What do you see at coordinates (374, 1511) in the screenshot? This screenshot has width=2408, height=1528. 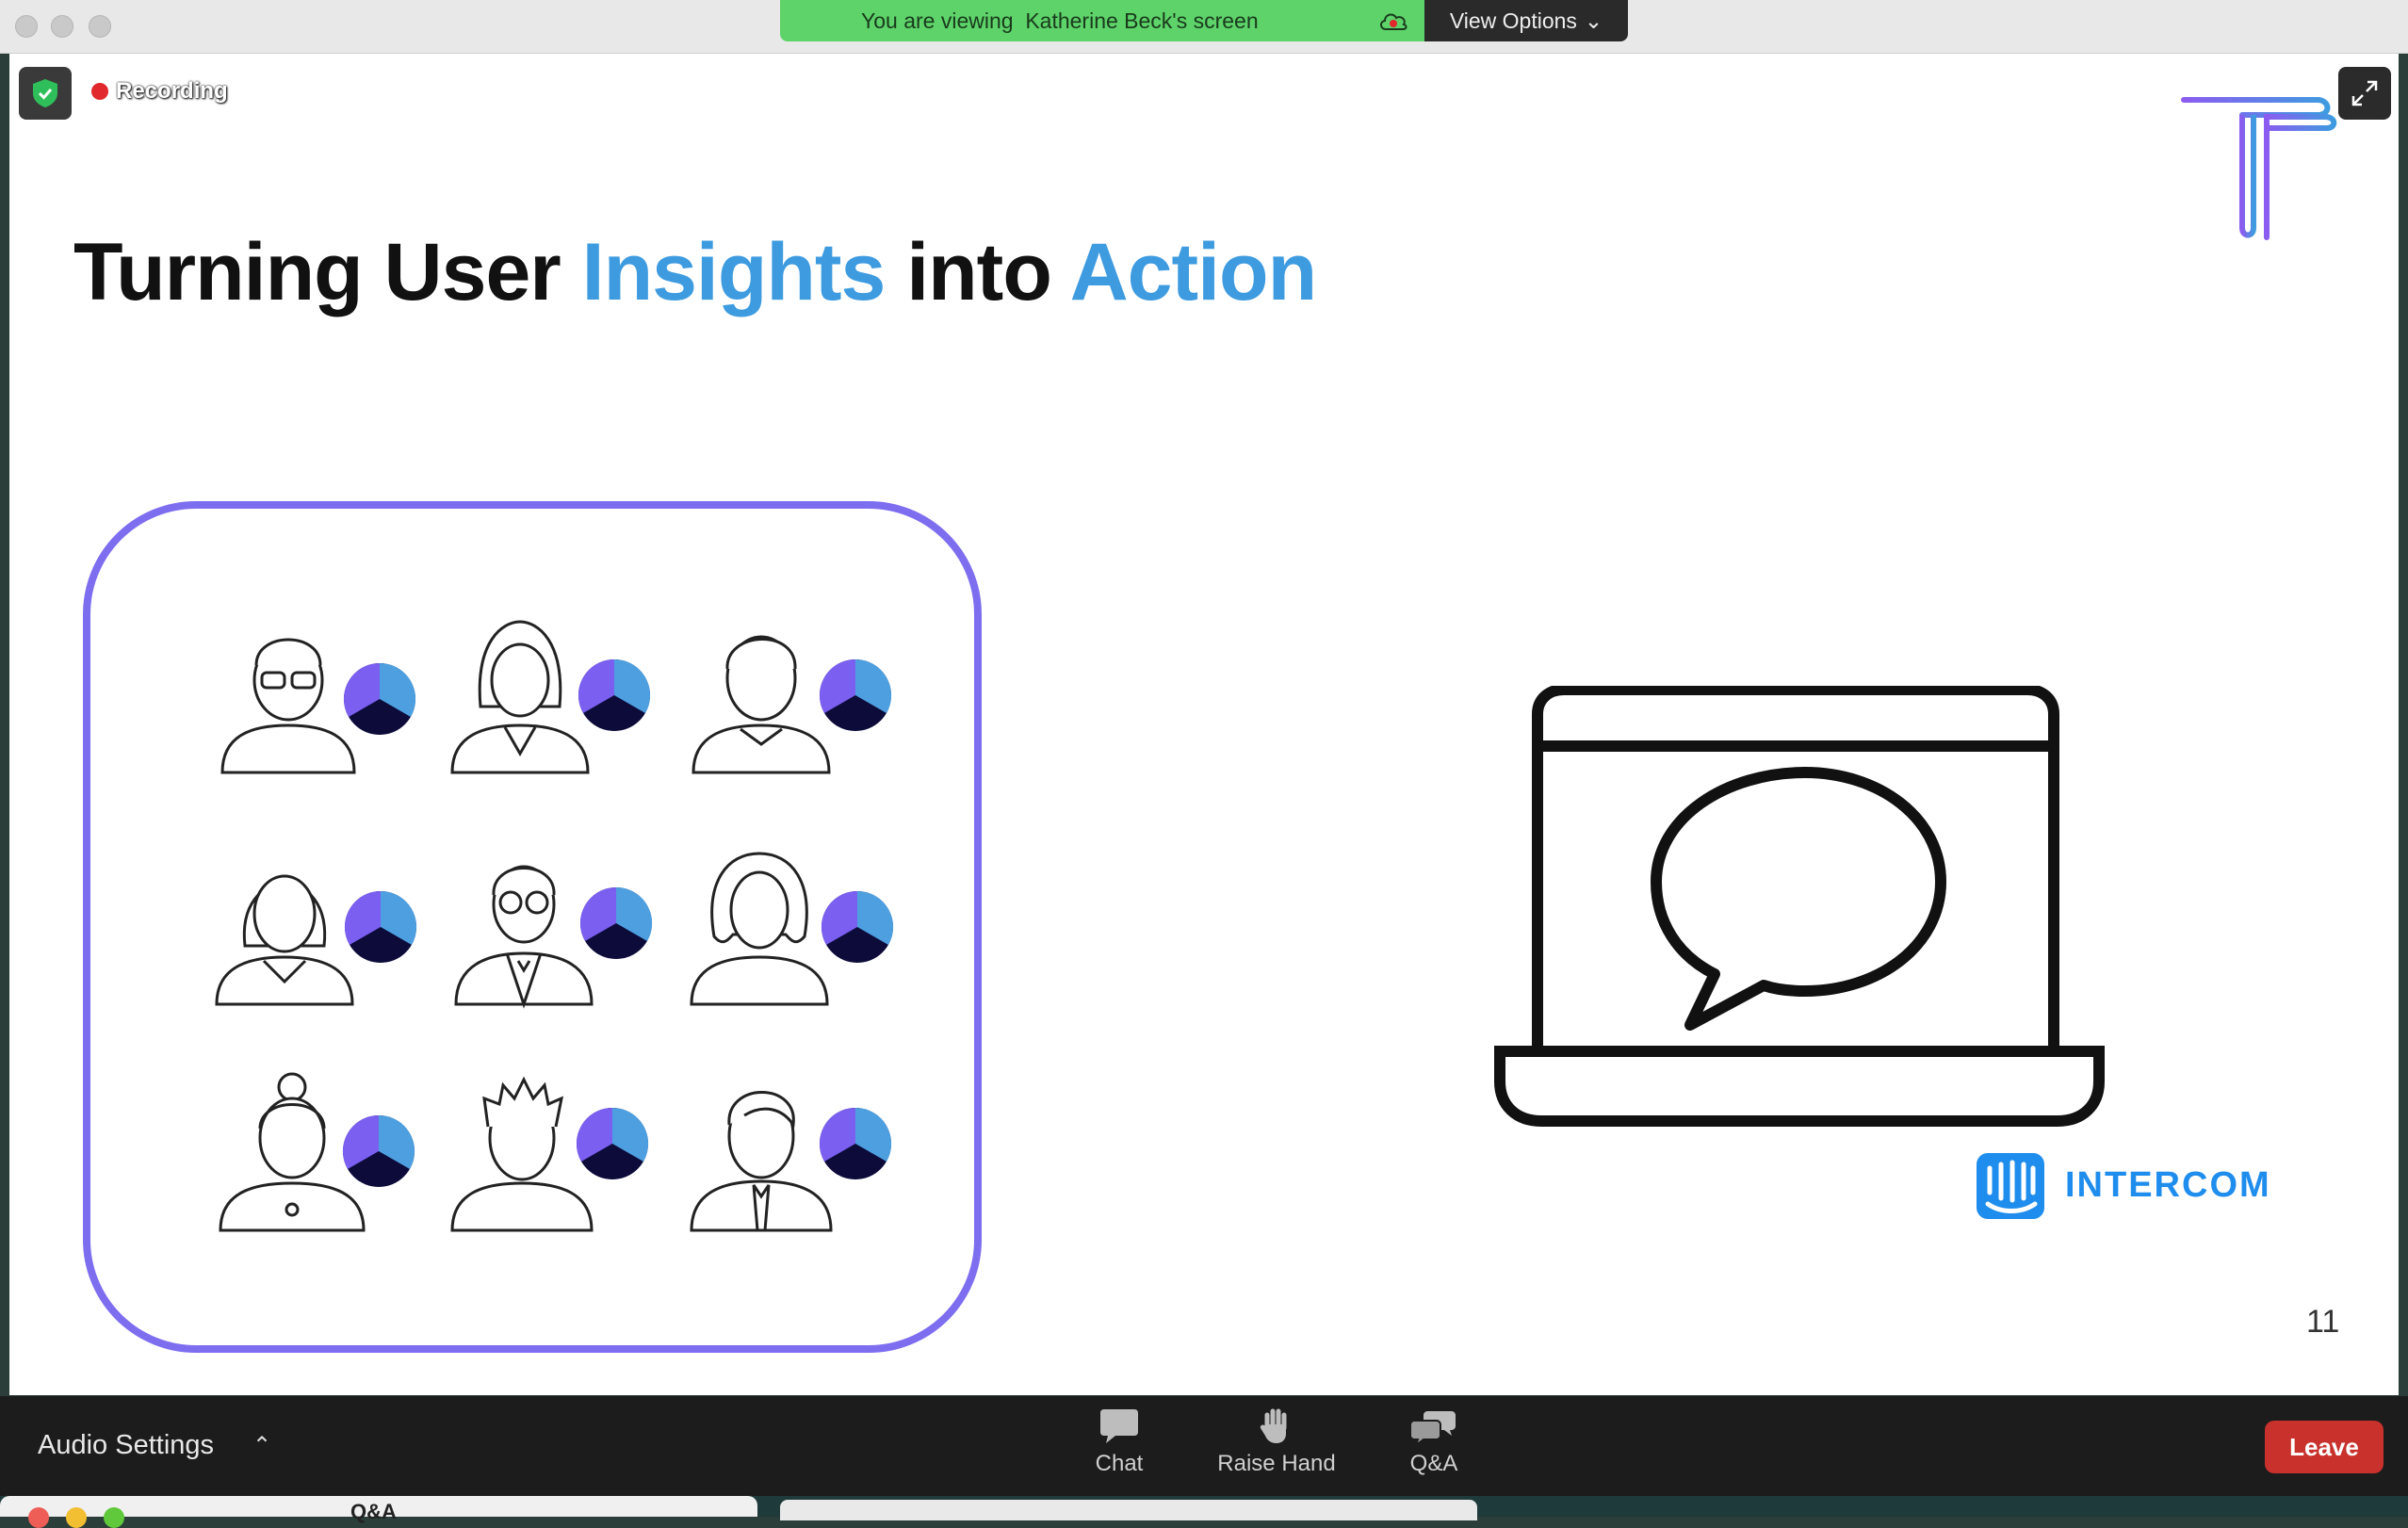 I see `qa-window-title: Q&A` at bounding box center [374, 1511].